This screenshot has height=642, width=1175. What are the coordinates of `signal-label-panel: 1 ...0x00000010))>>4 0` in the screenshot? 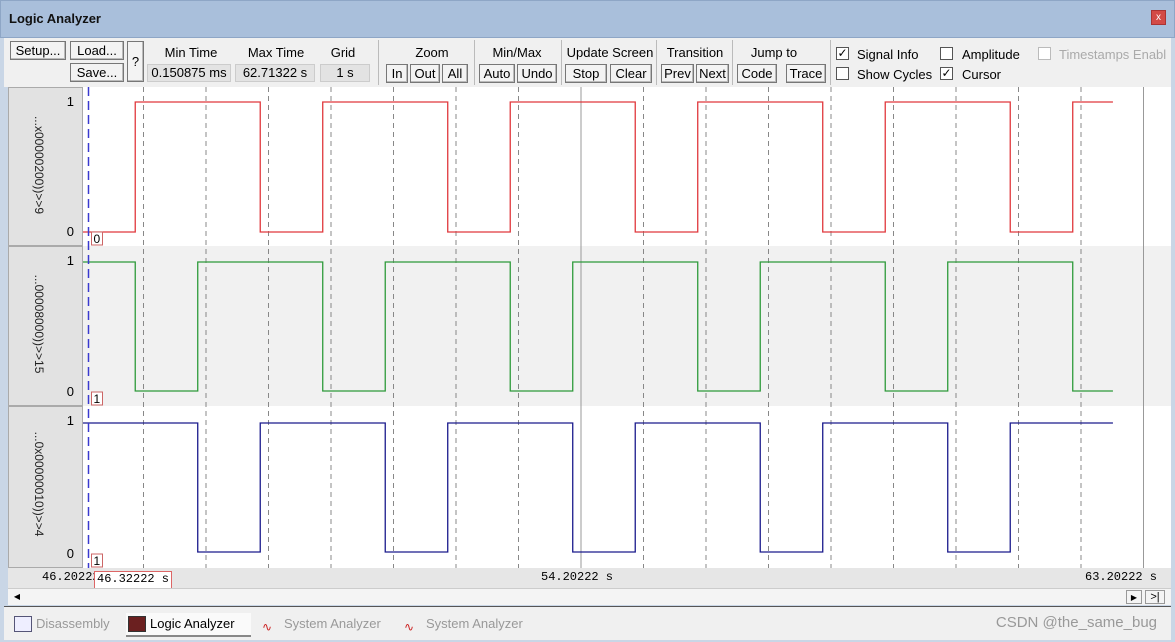 It's located at (45, 487).